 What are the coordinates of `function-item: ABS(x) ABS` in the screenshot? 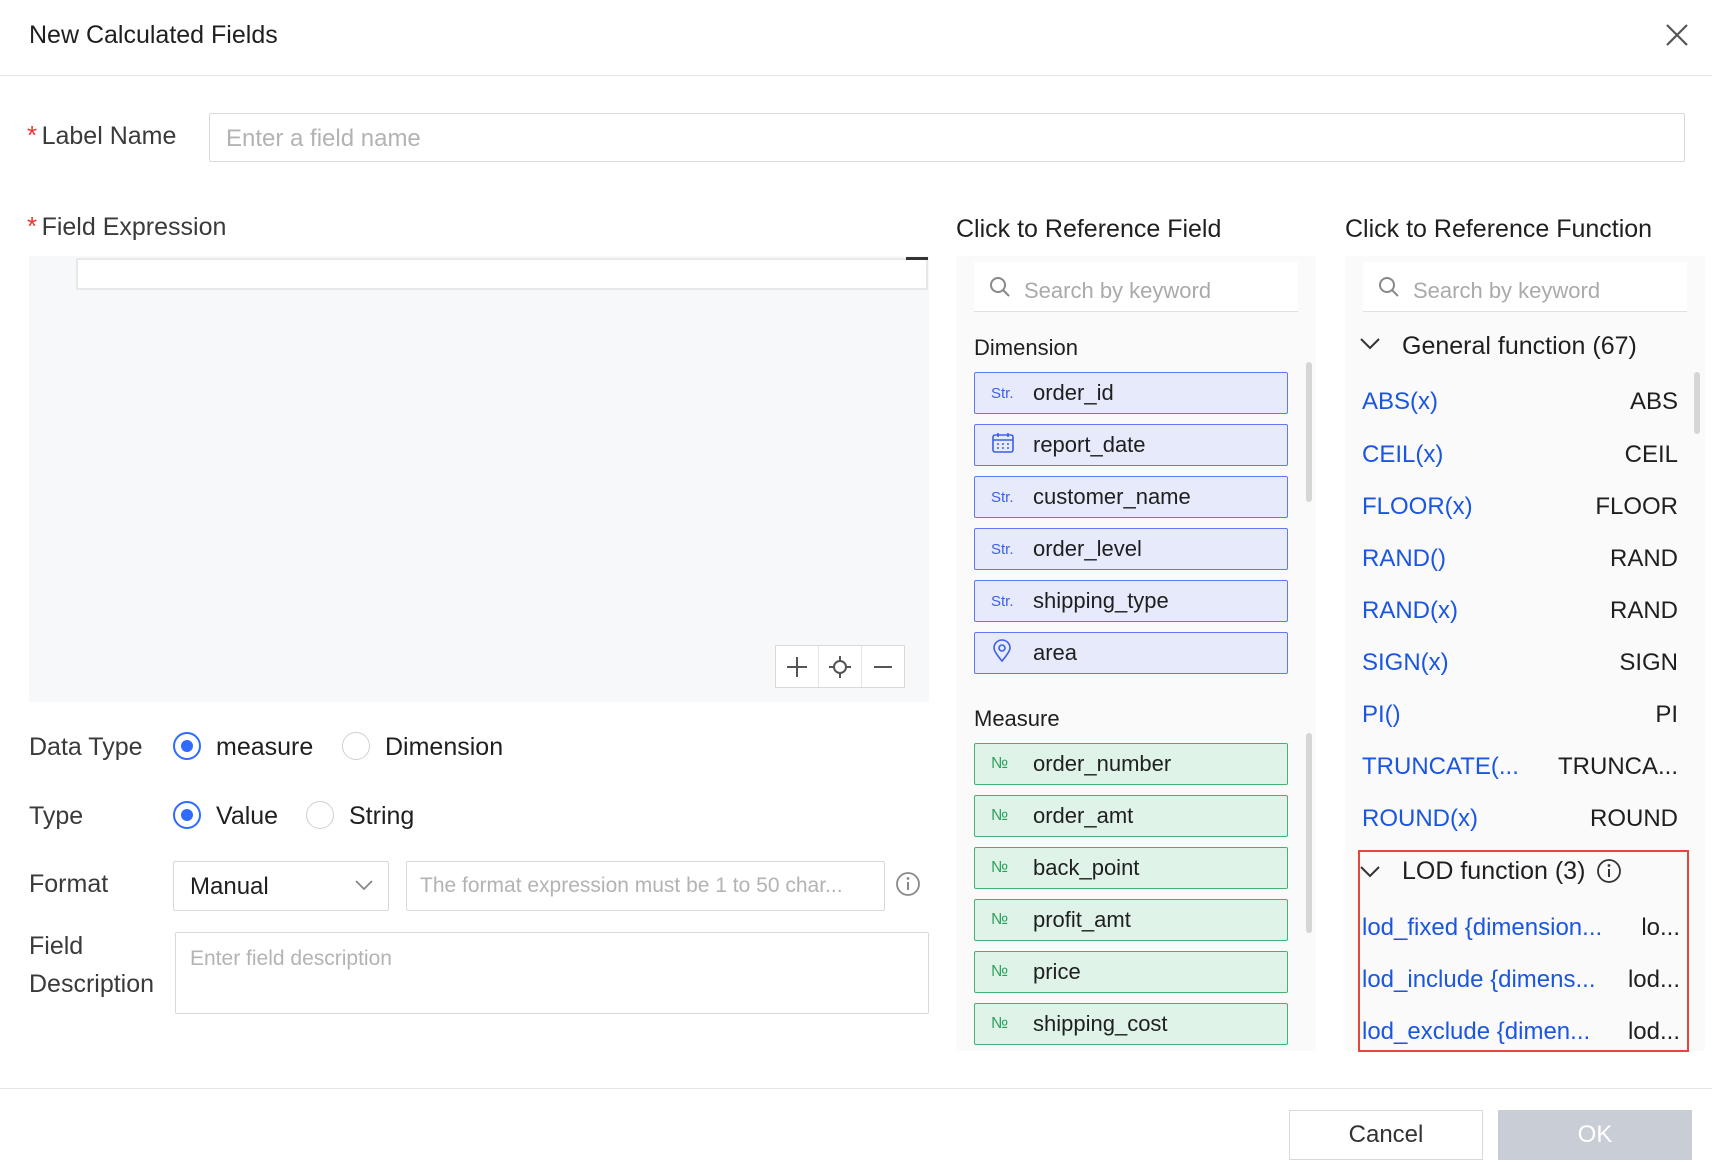 It's located at (1520, 402).